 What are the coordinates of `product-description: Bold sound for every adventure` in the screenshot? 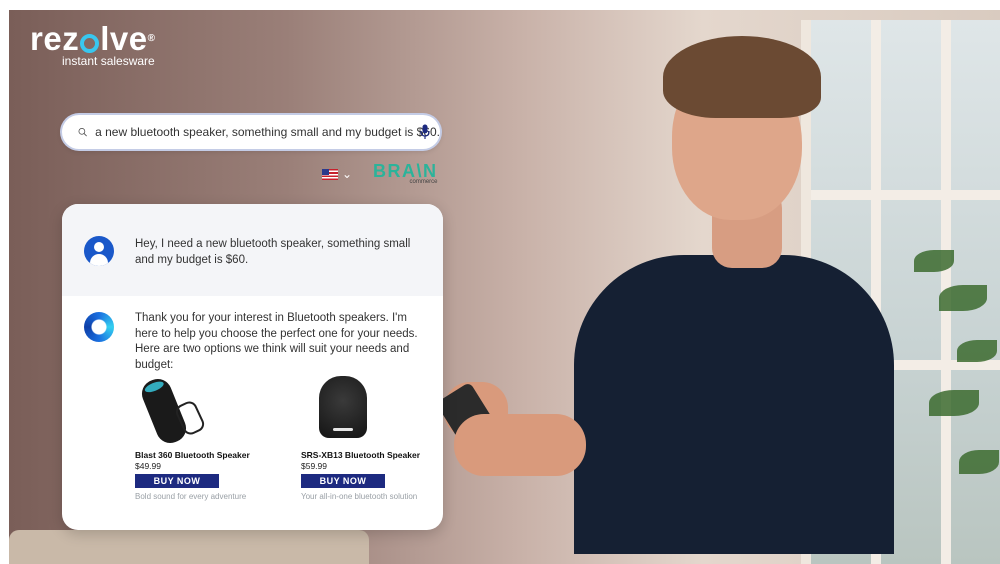 It's located at (191, 496).